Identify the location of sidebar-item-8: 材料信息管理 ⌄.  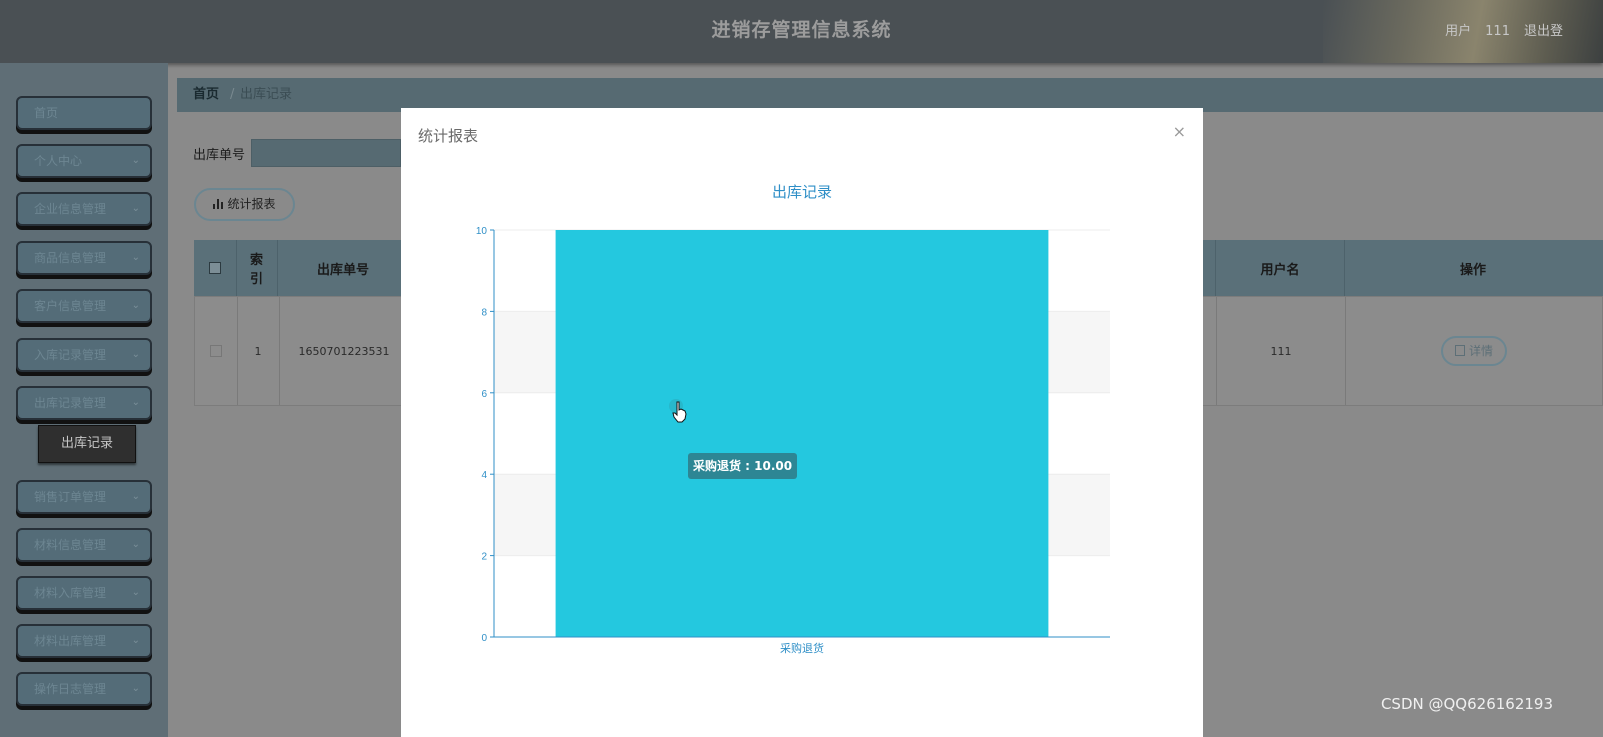
(84, 545).